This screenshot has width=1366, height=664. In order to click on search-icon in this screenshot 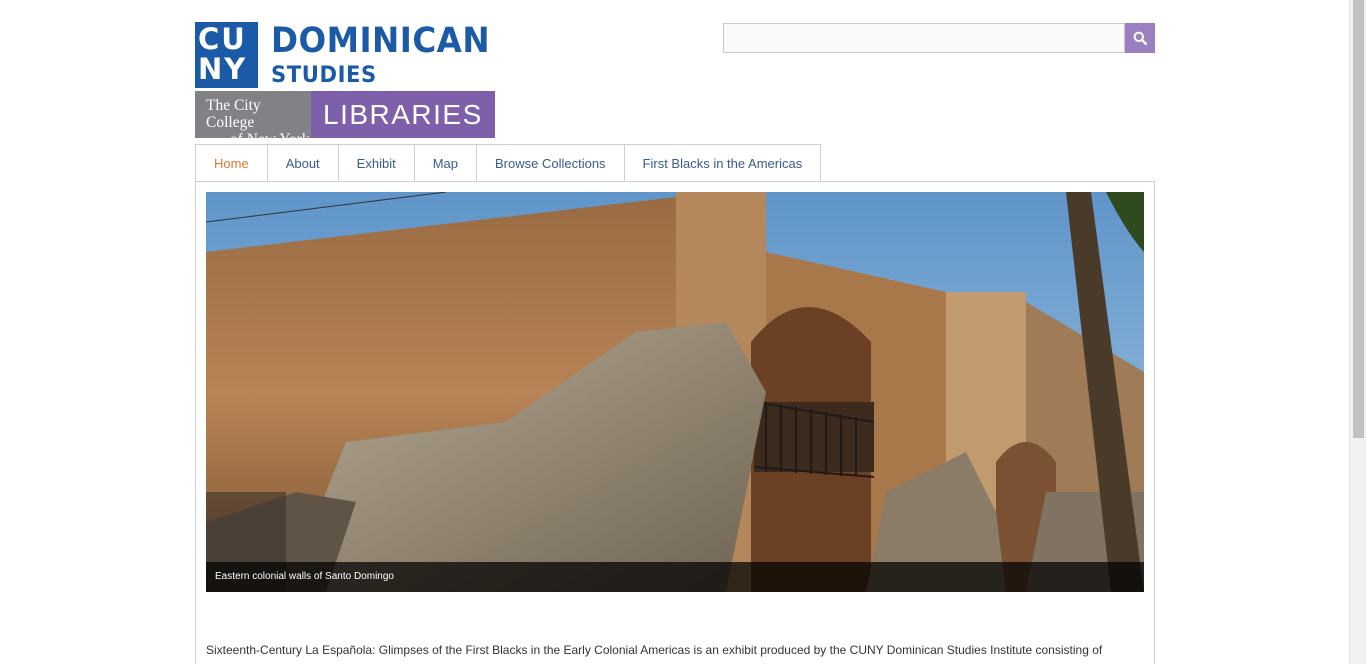, I will do `click(1140, 38)`.